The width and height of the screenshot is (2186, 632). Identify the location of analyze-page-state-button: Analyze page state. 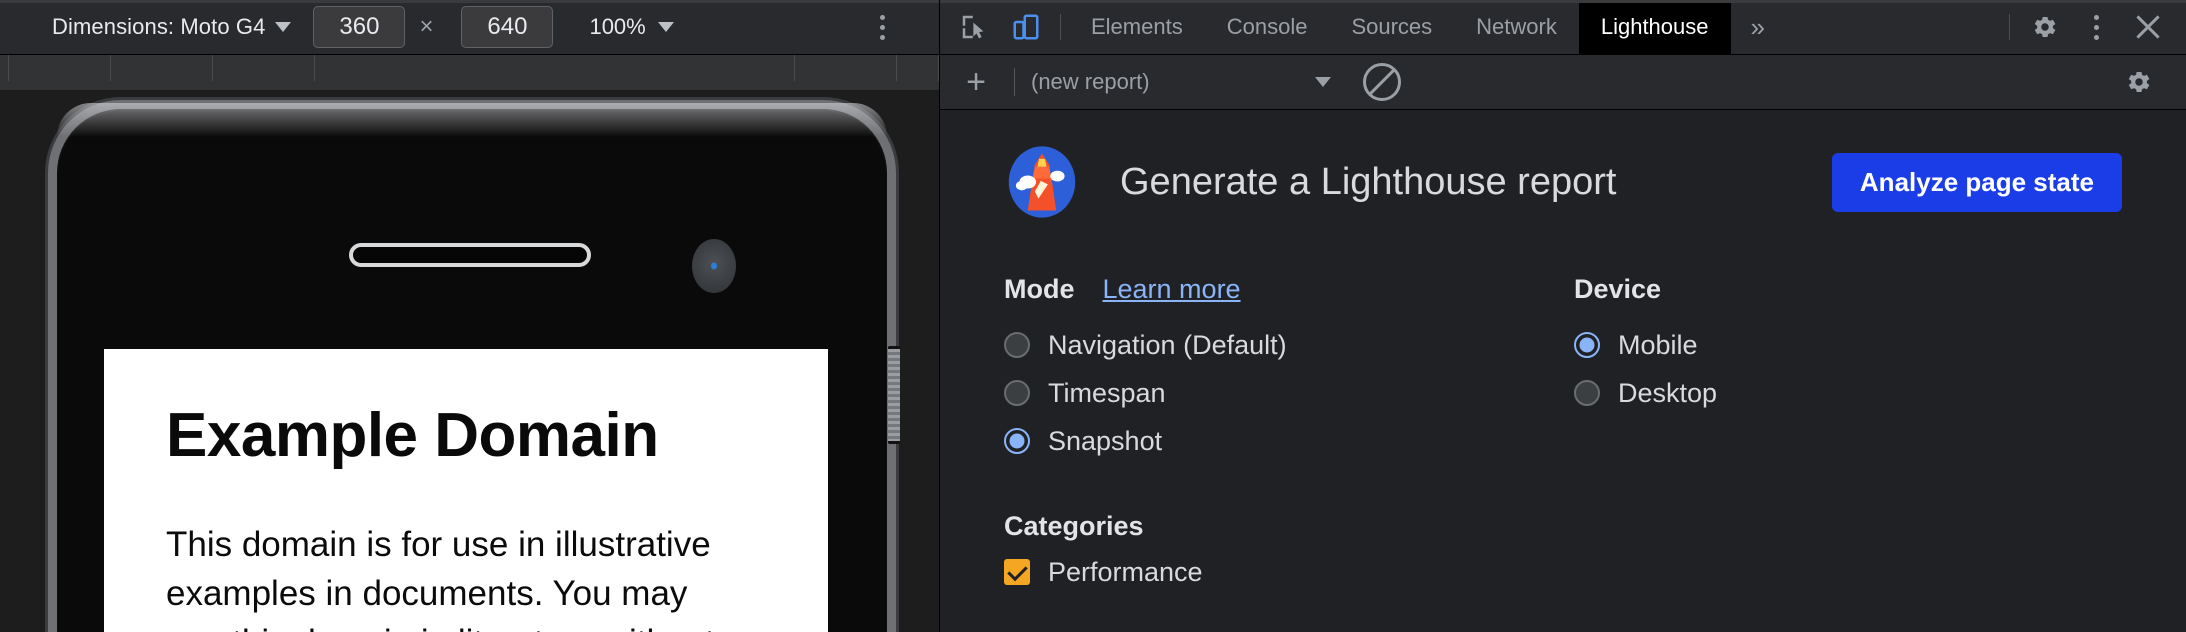
(1976, 182).